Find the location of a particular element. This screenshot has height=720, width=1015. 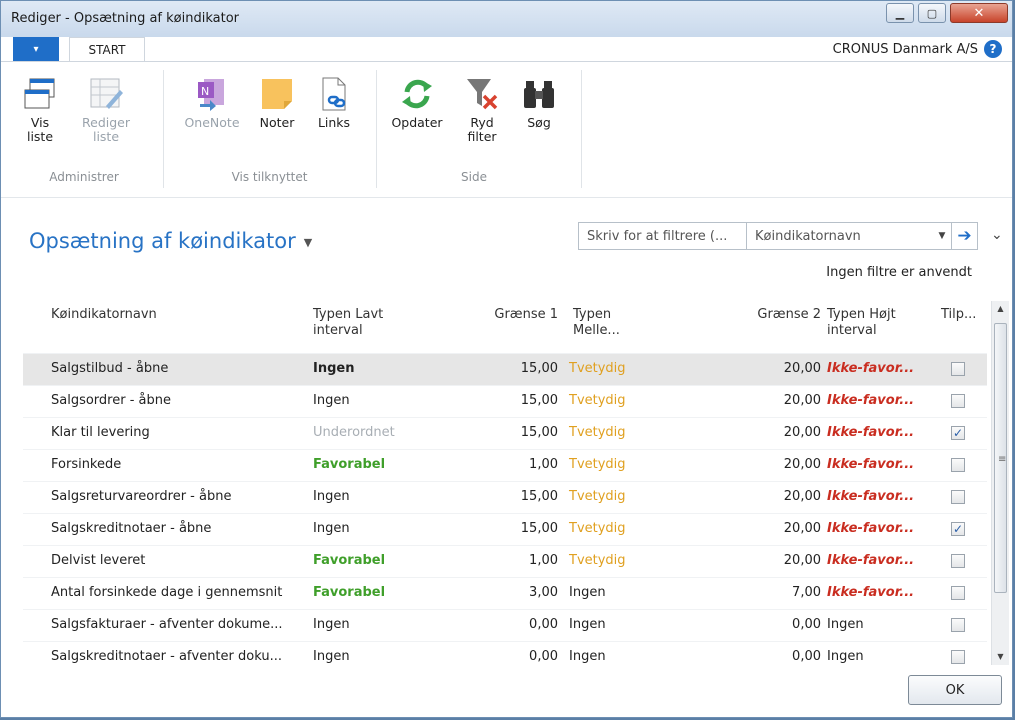

noter-button: Noter is located at coordinates (277, 103).